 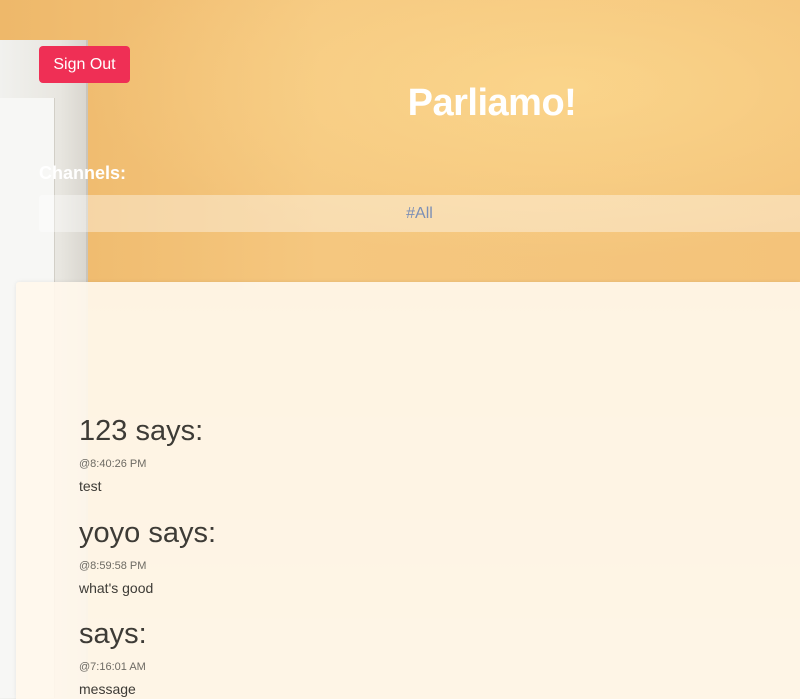 What do you see at coordinates (83, 173) in the screenshot?
I see `channels-label: Channels:` at bounding box center [83, 173].